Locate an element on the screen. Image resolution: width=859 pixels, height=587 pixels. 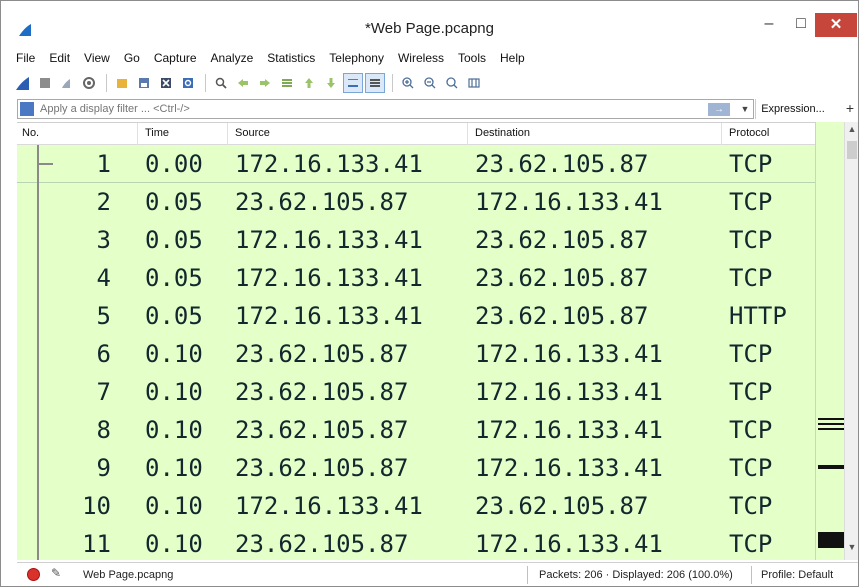
column-header-time: Time is located at coordinates (157, 133).